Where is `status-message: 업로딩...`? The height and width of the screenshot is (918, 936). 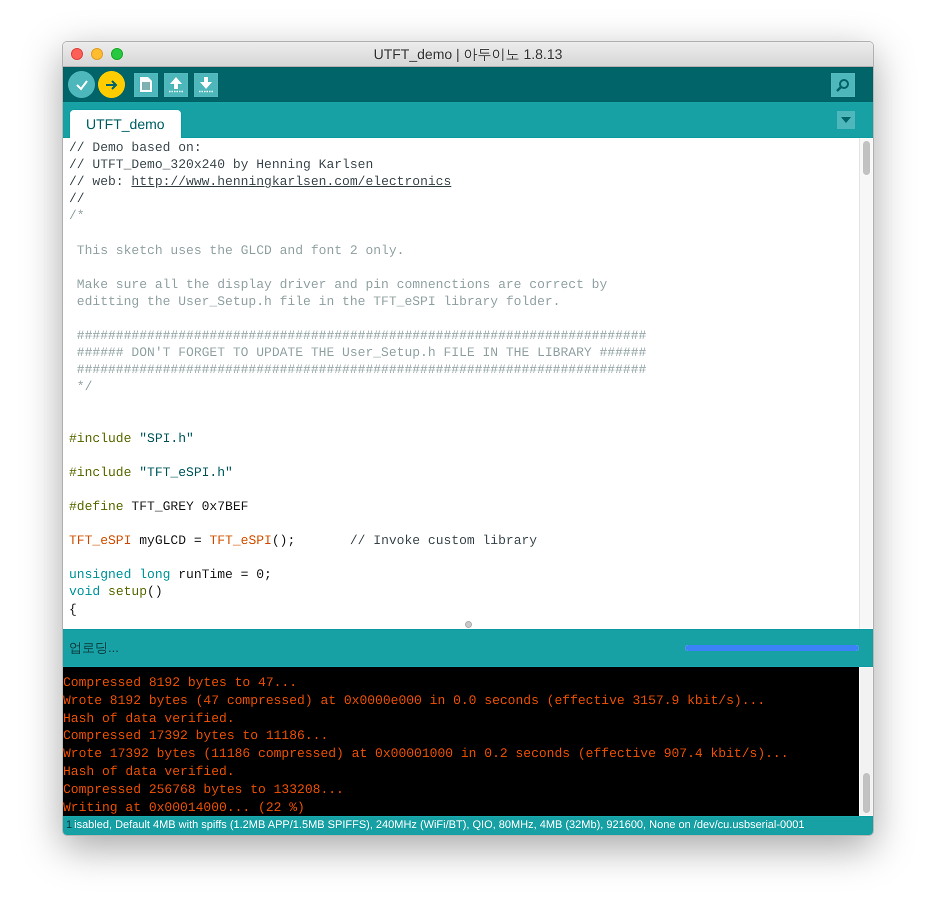 status-message: 업로딩... is located at coordinates (94, 648).